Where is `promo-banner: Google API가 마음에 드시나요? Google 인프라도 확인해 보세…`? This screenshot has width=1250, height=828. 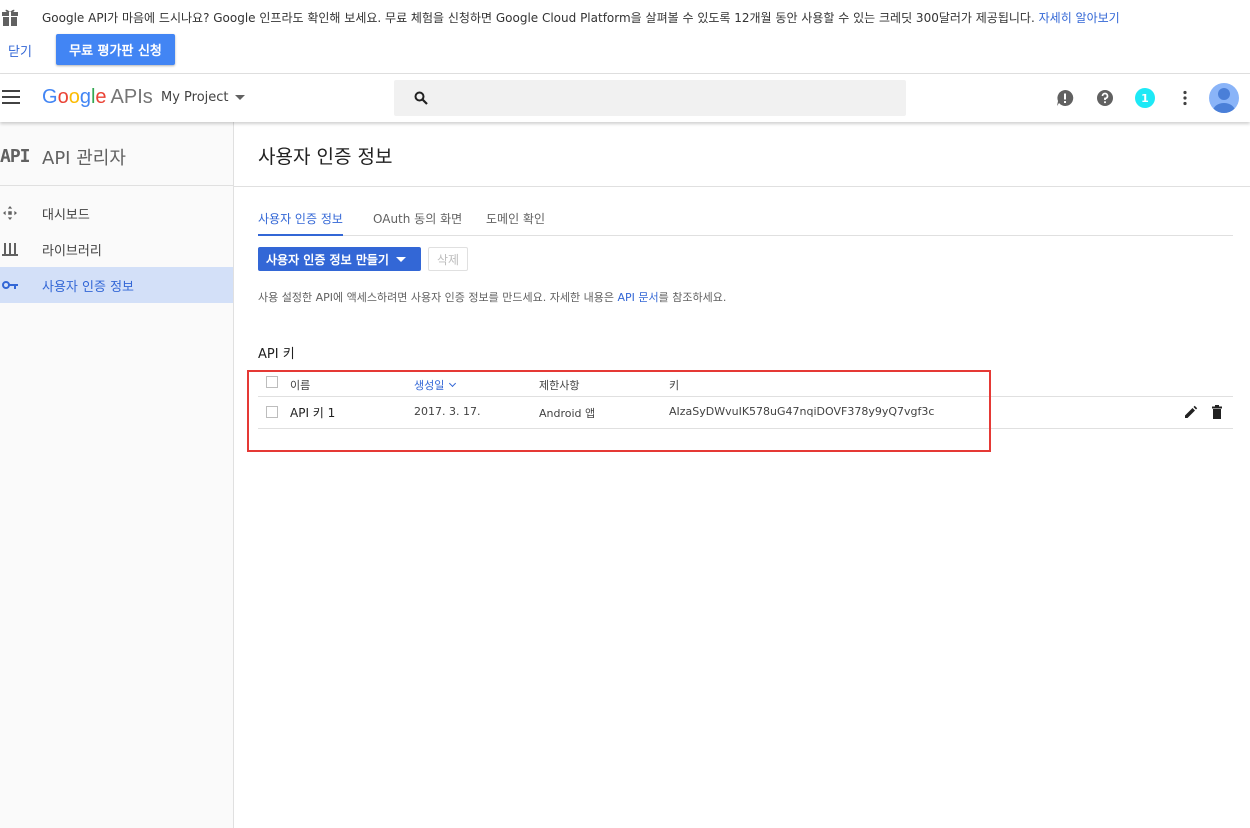
promo-banner: Google API가 마음에 드시나요? Google 인프라도 확인해 보세… is located at coordinates (625, 37).